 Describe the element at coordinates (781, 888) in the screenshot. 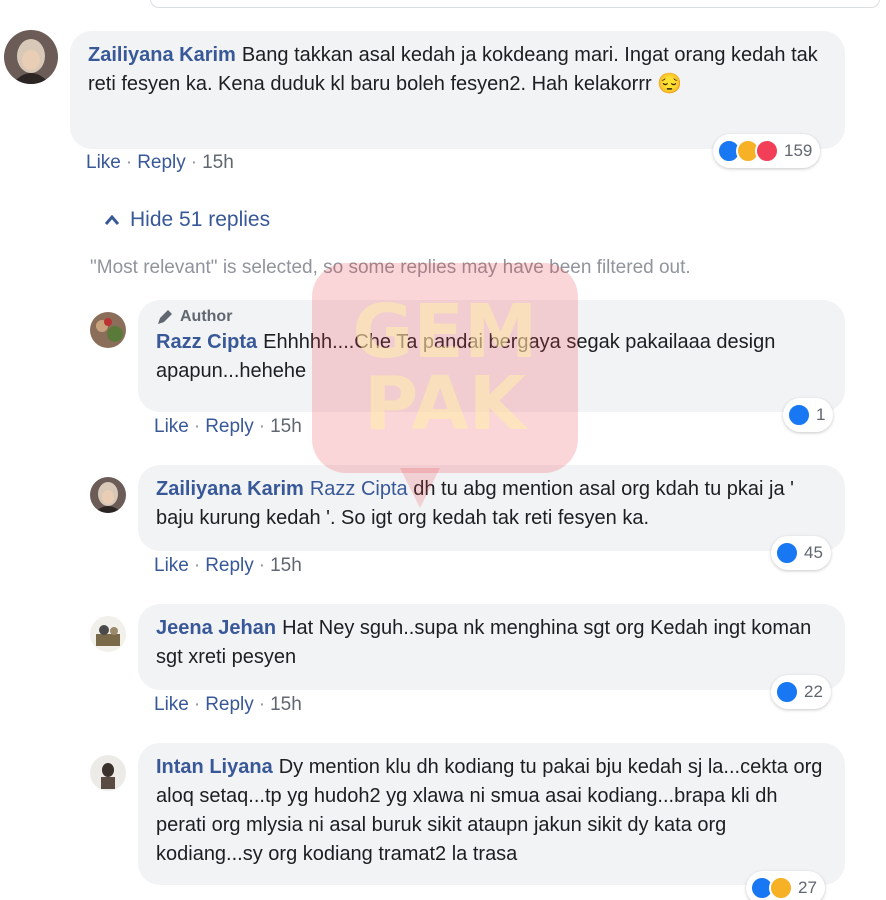

I see `haha-reaction-icon` at that location.